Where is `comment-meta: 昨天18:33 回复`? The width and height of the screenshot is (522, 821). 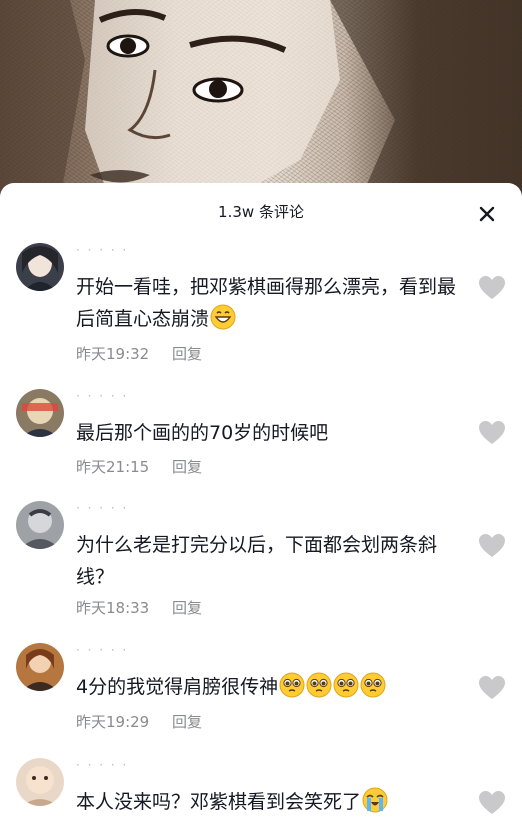
comment-meta: 昨天18:33 回复 is located at coordinates (139, 607).